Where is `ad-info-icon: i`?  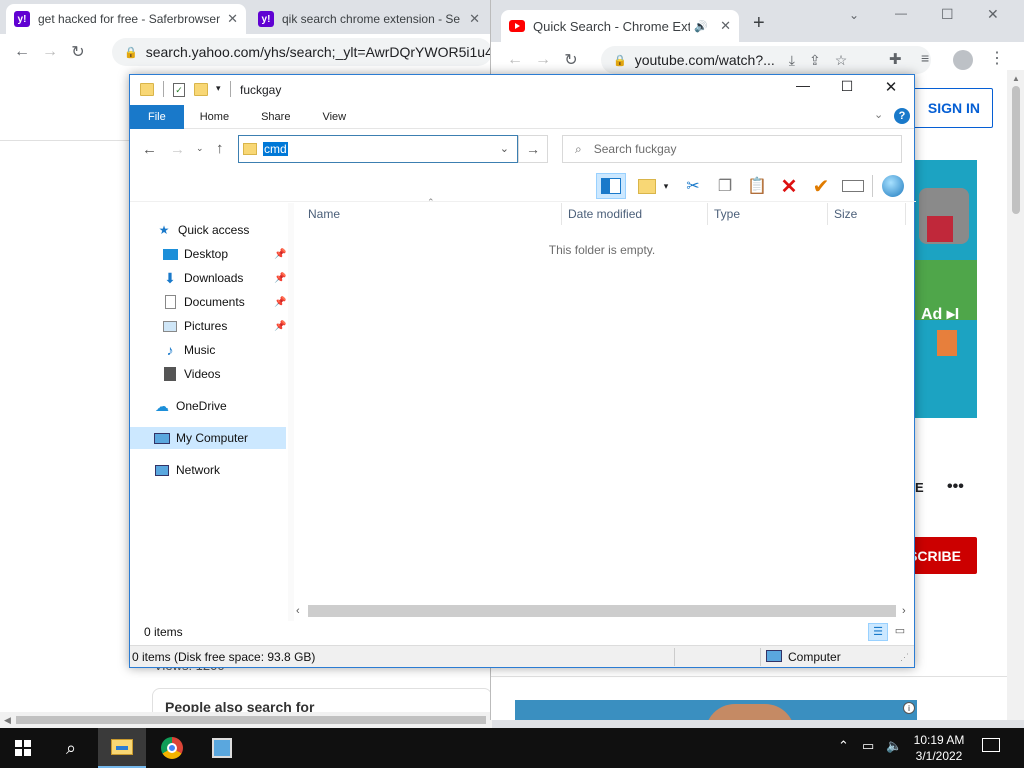 ad-info-icon: i is located at coordinates (909, 708).